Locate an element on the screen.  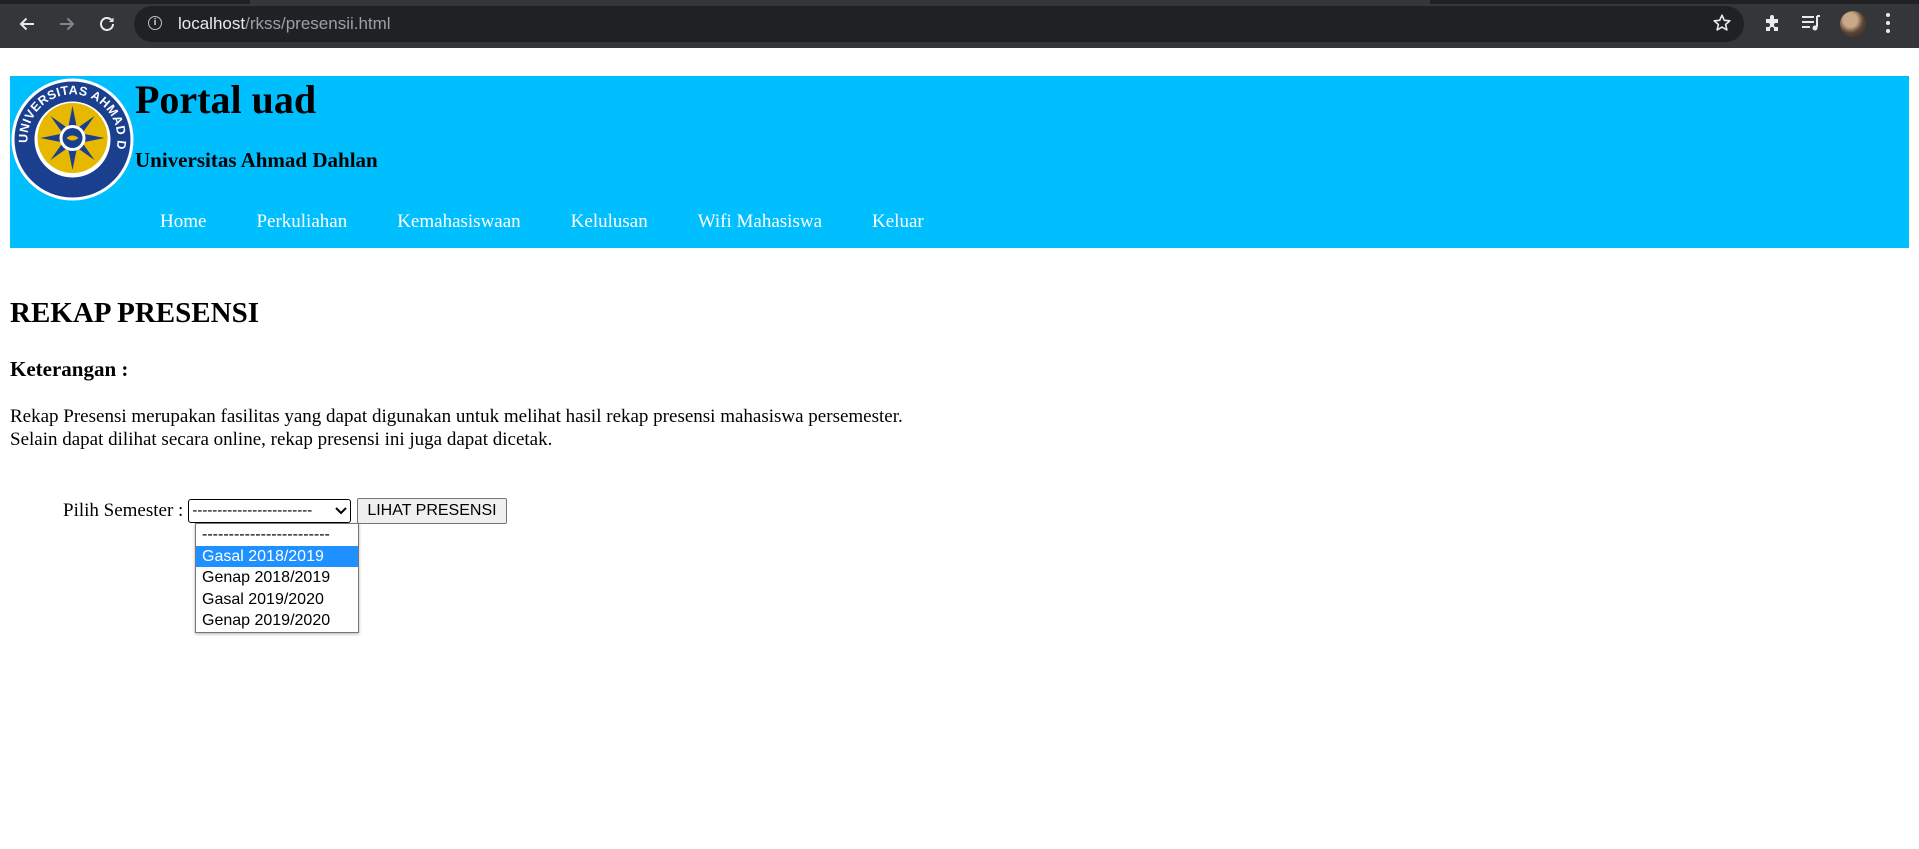
reading-list-icon is located at coordinates (1811, 25).